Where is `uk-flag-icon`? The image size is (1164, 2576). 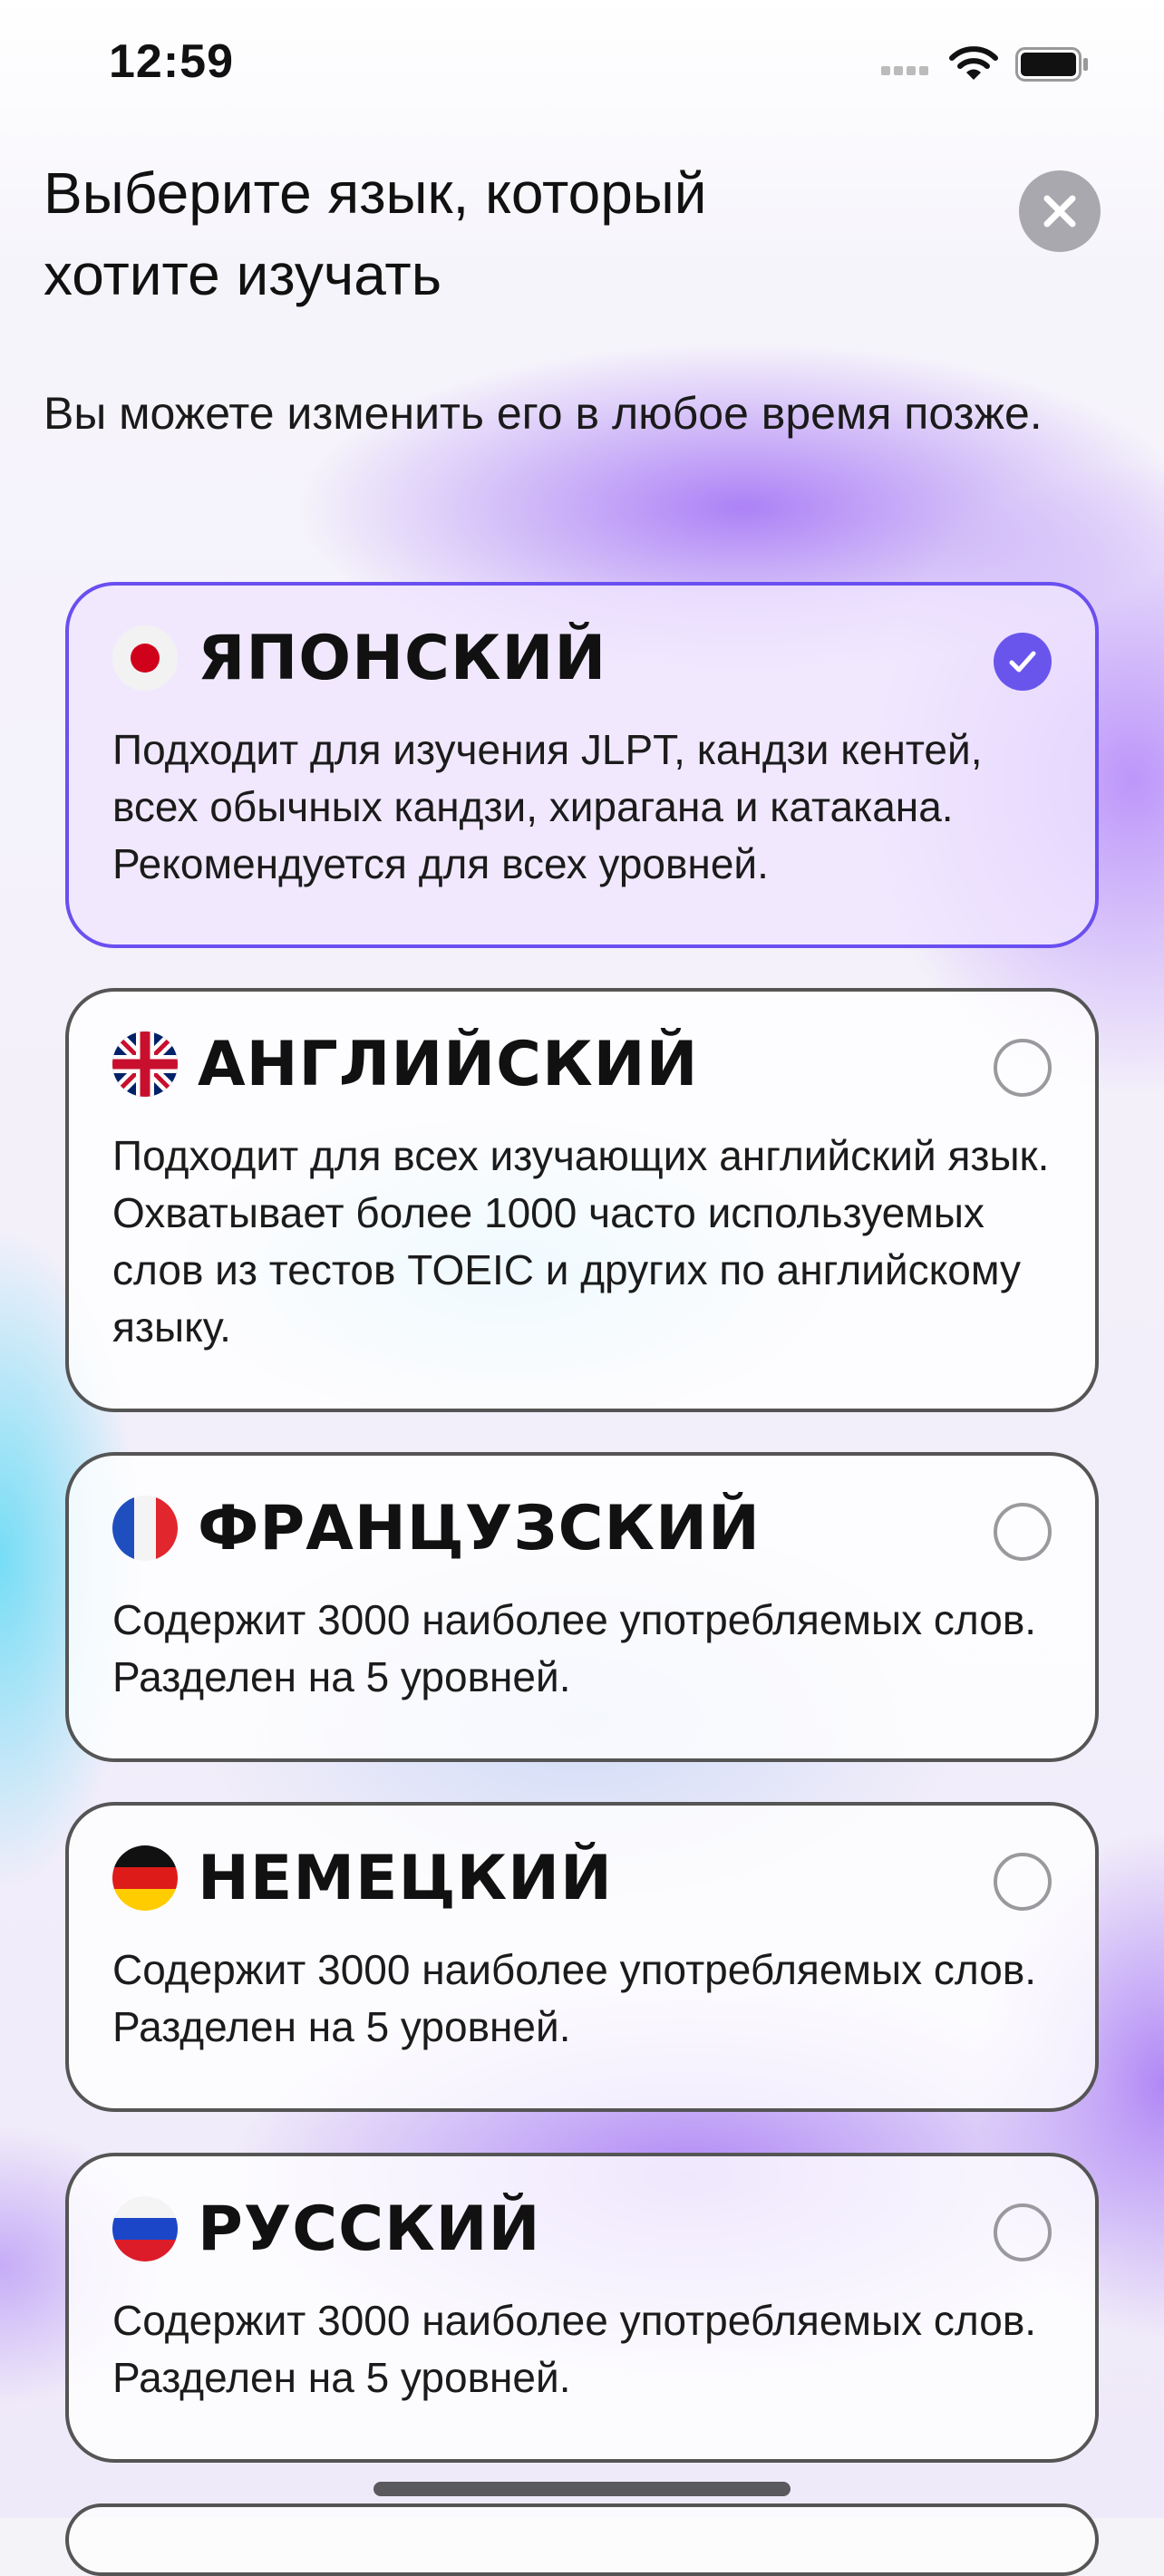 uk-flag-icon is located at coordinates (145, 1064).